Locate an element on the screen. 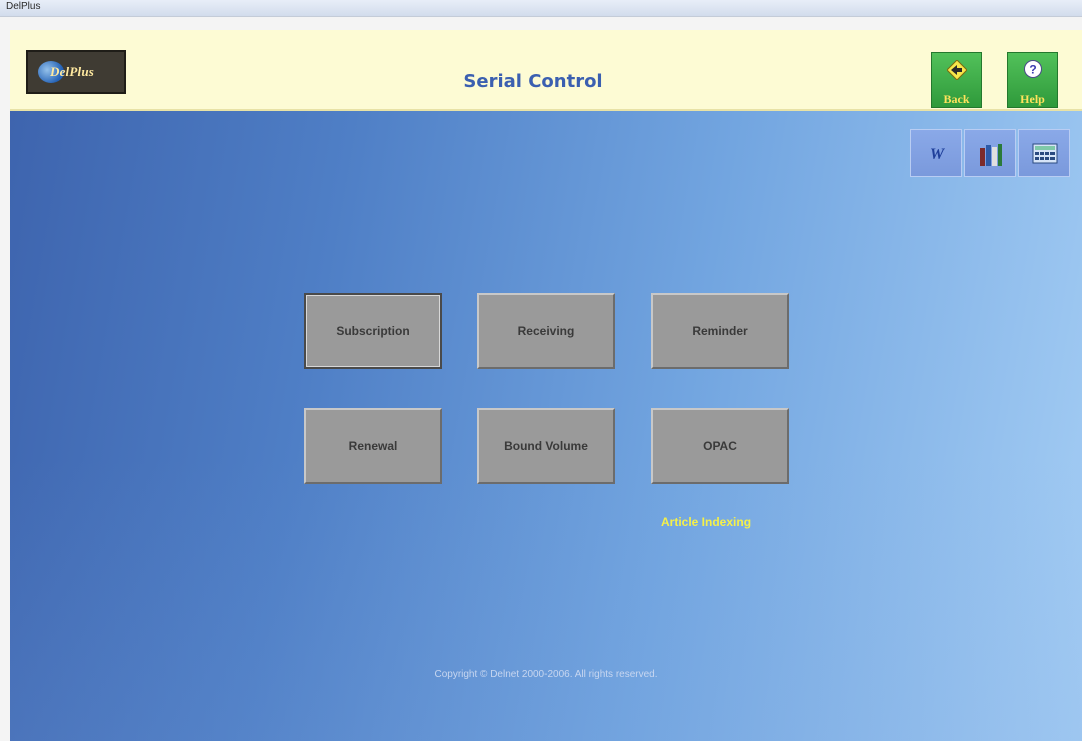 This screenshot has width=1082, height=741. back-button: Back is located at coordinates (956, 80).